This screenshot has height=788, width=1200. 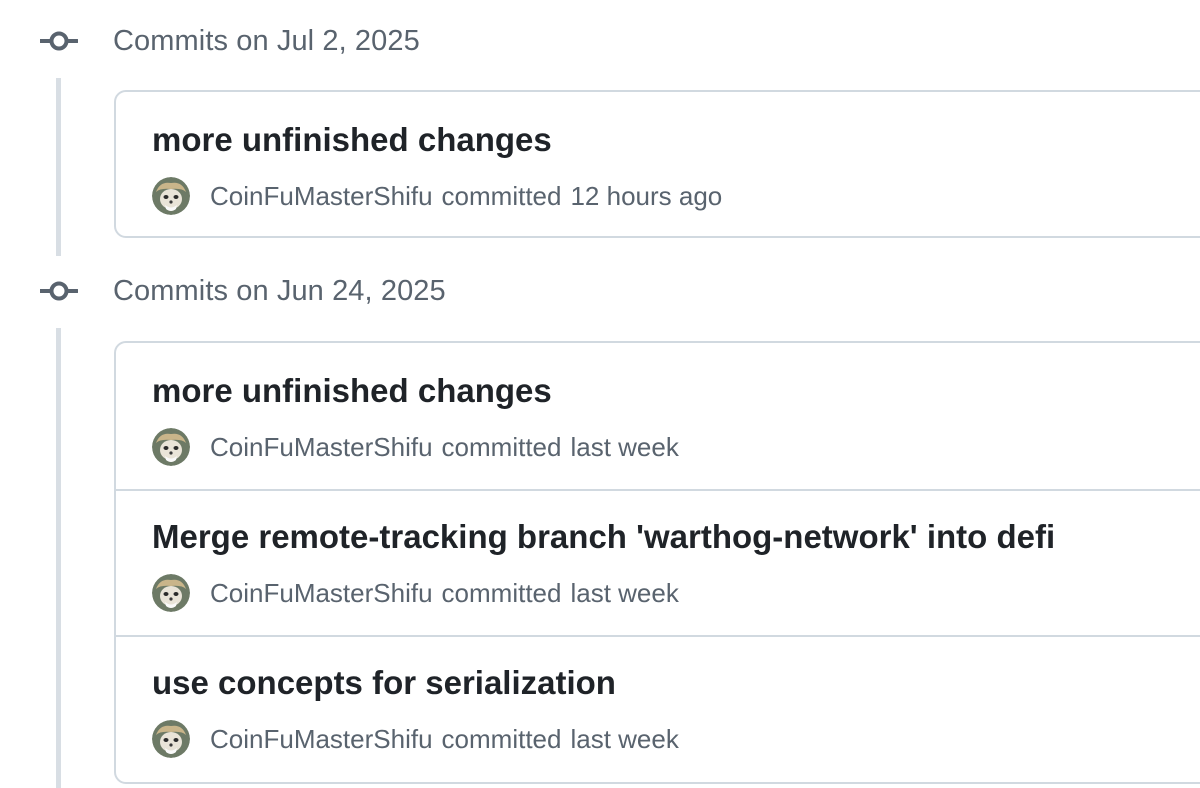 I want to click on commit-group-header: Commits on Jul 2, 2025, so click(x=230, y=41).